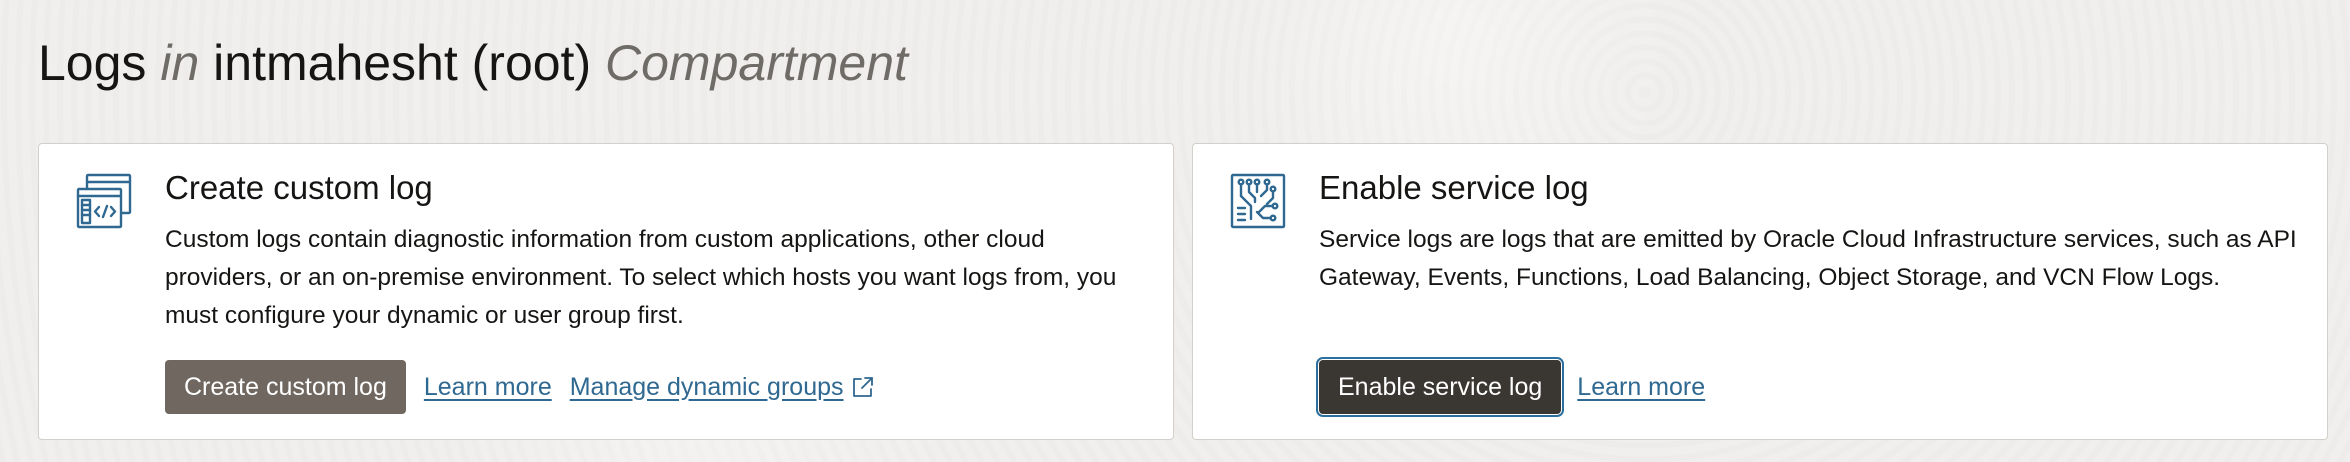  I want to click on external-link-icon, so click(863, 387).